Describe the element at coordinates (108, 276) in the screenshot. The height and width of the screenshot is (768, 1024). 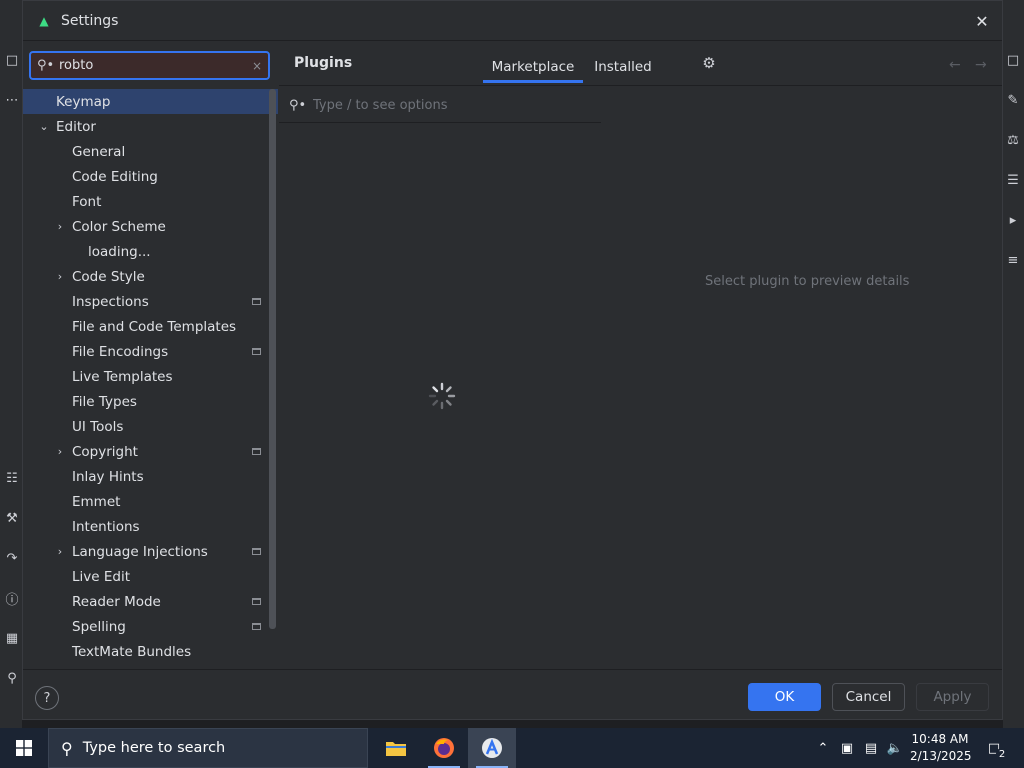
I see `tree-item-label: Code Style` at that location.